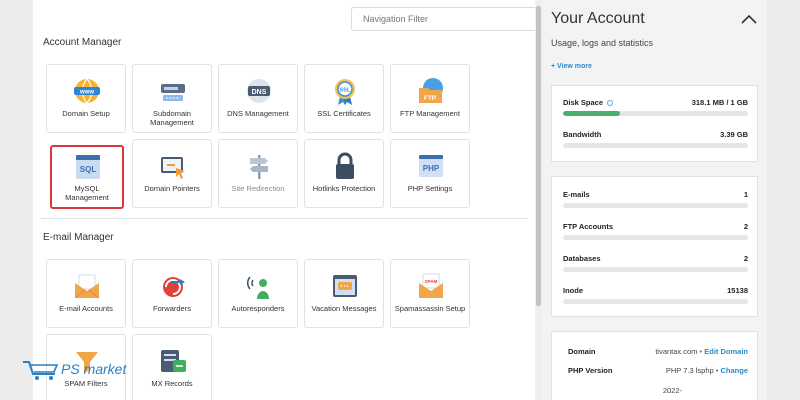 Image resolution: width=800 pixels, height=400 pixels. Describe the element at coordinates (583, 102) in the screenshot. I see `disk-space-label: Disk Space` at that location.